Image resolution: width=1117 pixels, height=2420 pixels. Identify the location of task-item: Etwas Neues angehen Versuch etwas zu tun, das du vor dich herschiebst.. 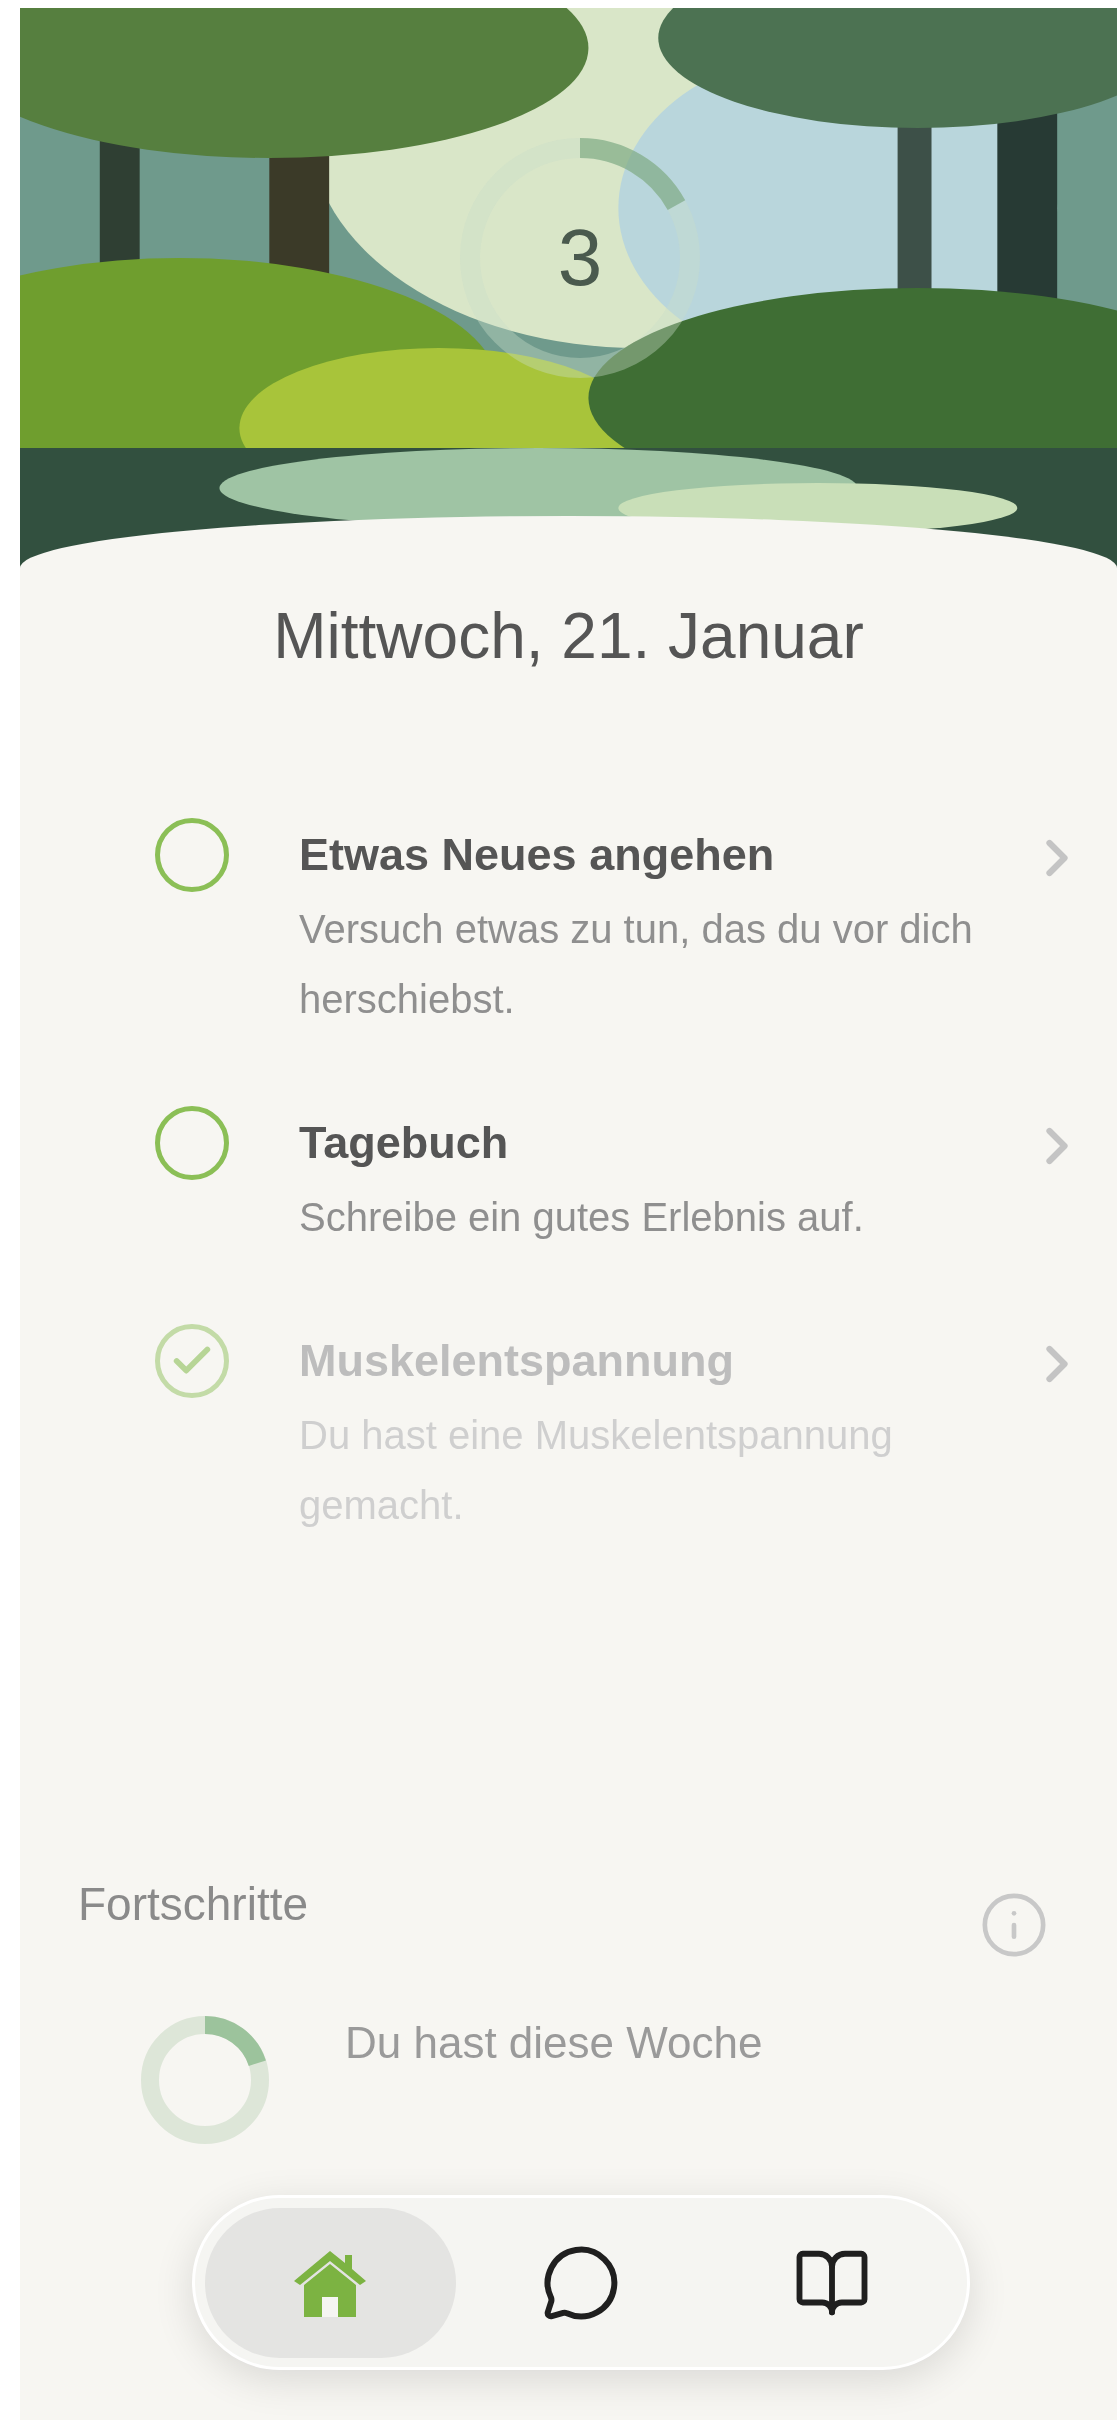
(621, 925).